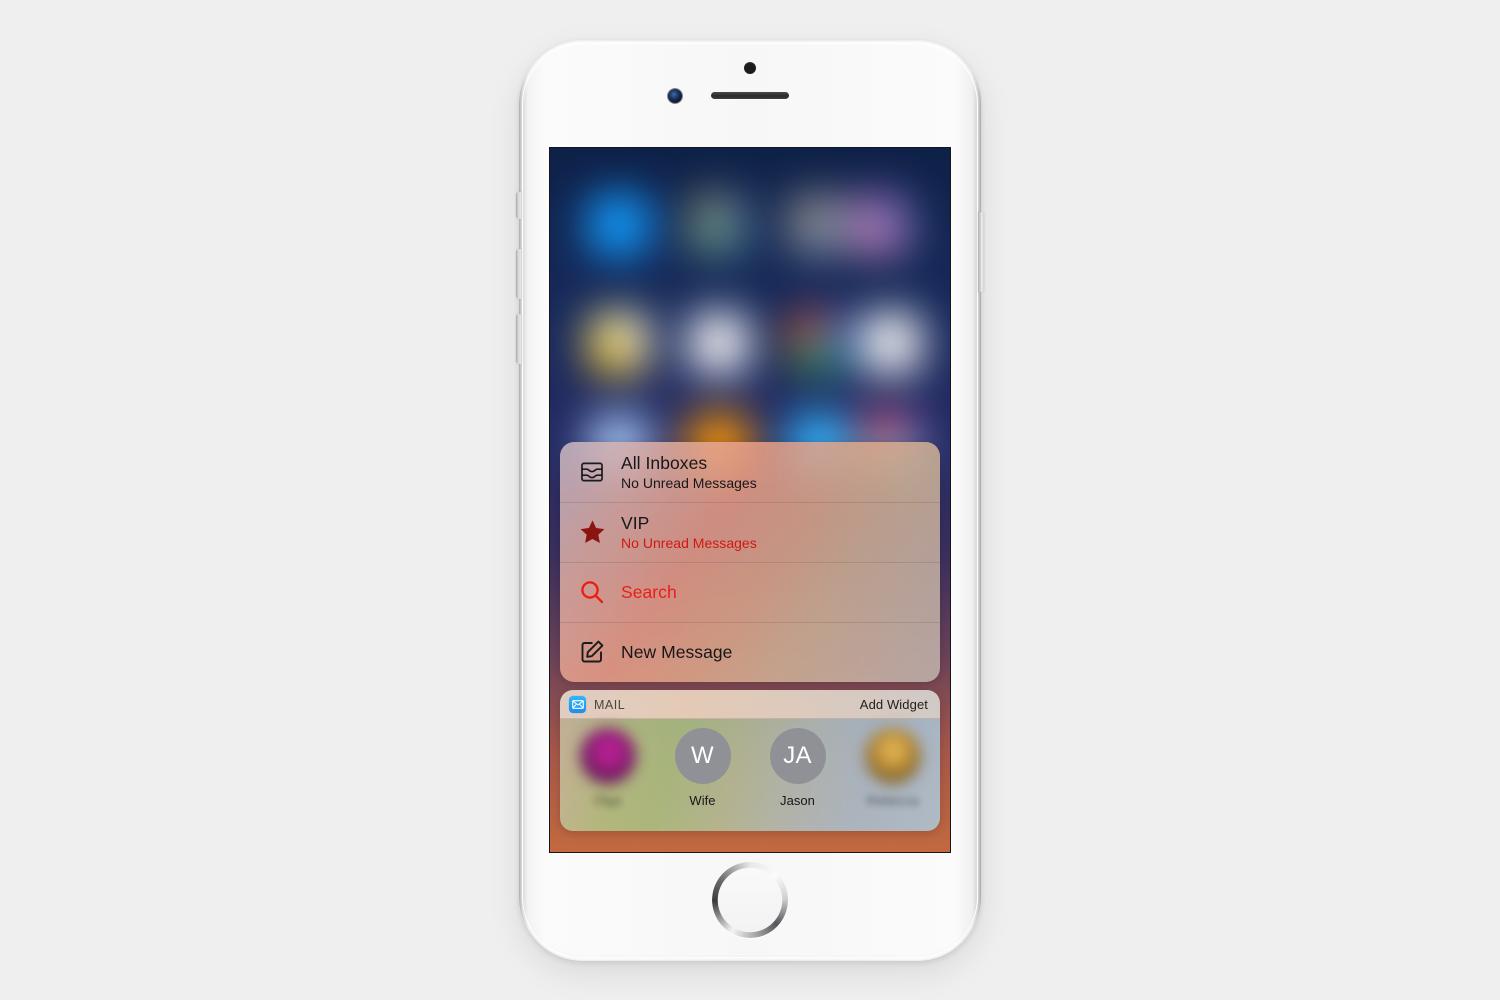 The image size is (1500, 1000). I want to click on contact-name: Jason, so click(797, 800).